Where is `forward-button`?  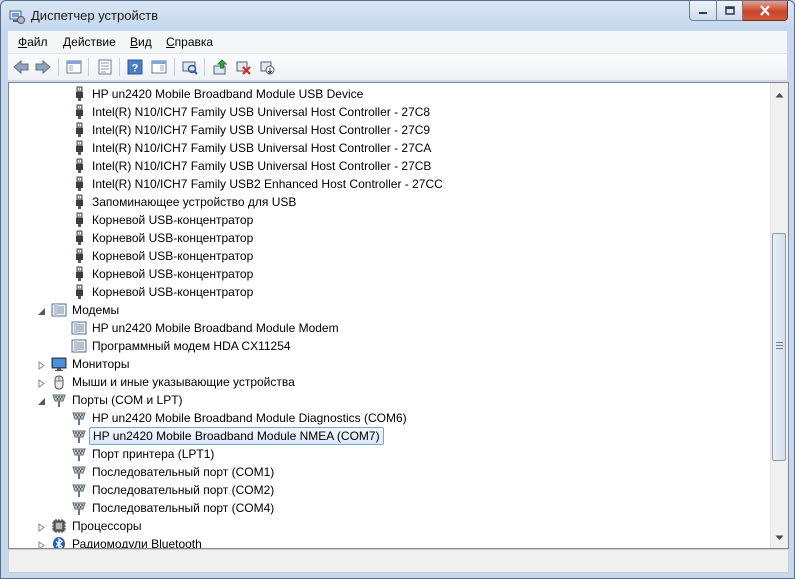
forward-button is located at coordinates (43, 67).